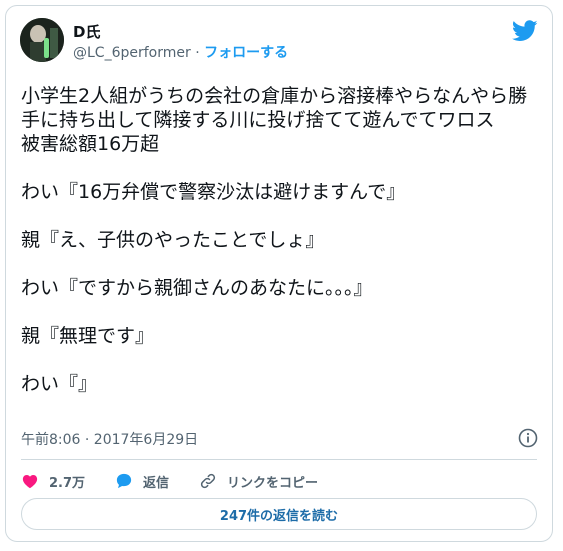 This screenshot has height=551, width=563. What do you see at coordinates (156, 483) in the screenshot?
I see `reply-label: 返信` at bounding box center [156, 483].